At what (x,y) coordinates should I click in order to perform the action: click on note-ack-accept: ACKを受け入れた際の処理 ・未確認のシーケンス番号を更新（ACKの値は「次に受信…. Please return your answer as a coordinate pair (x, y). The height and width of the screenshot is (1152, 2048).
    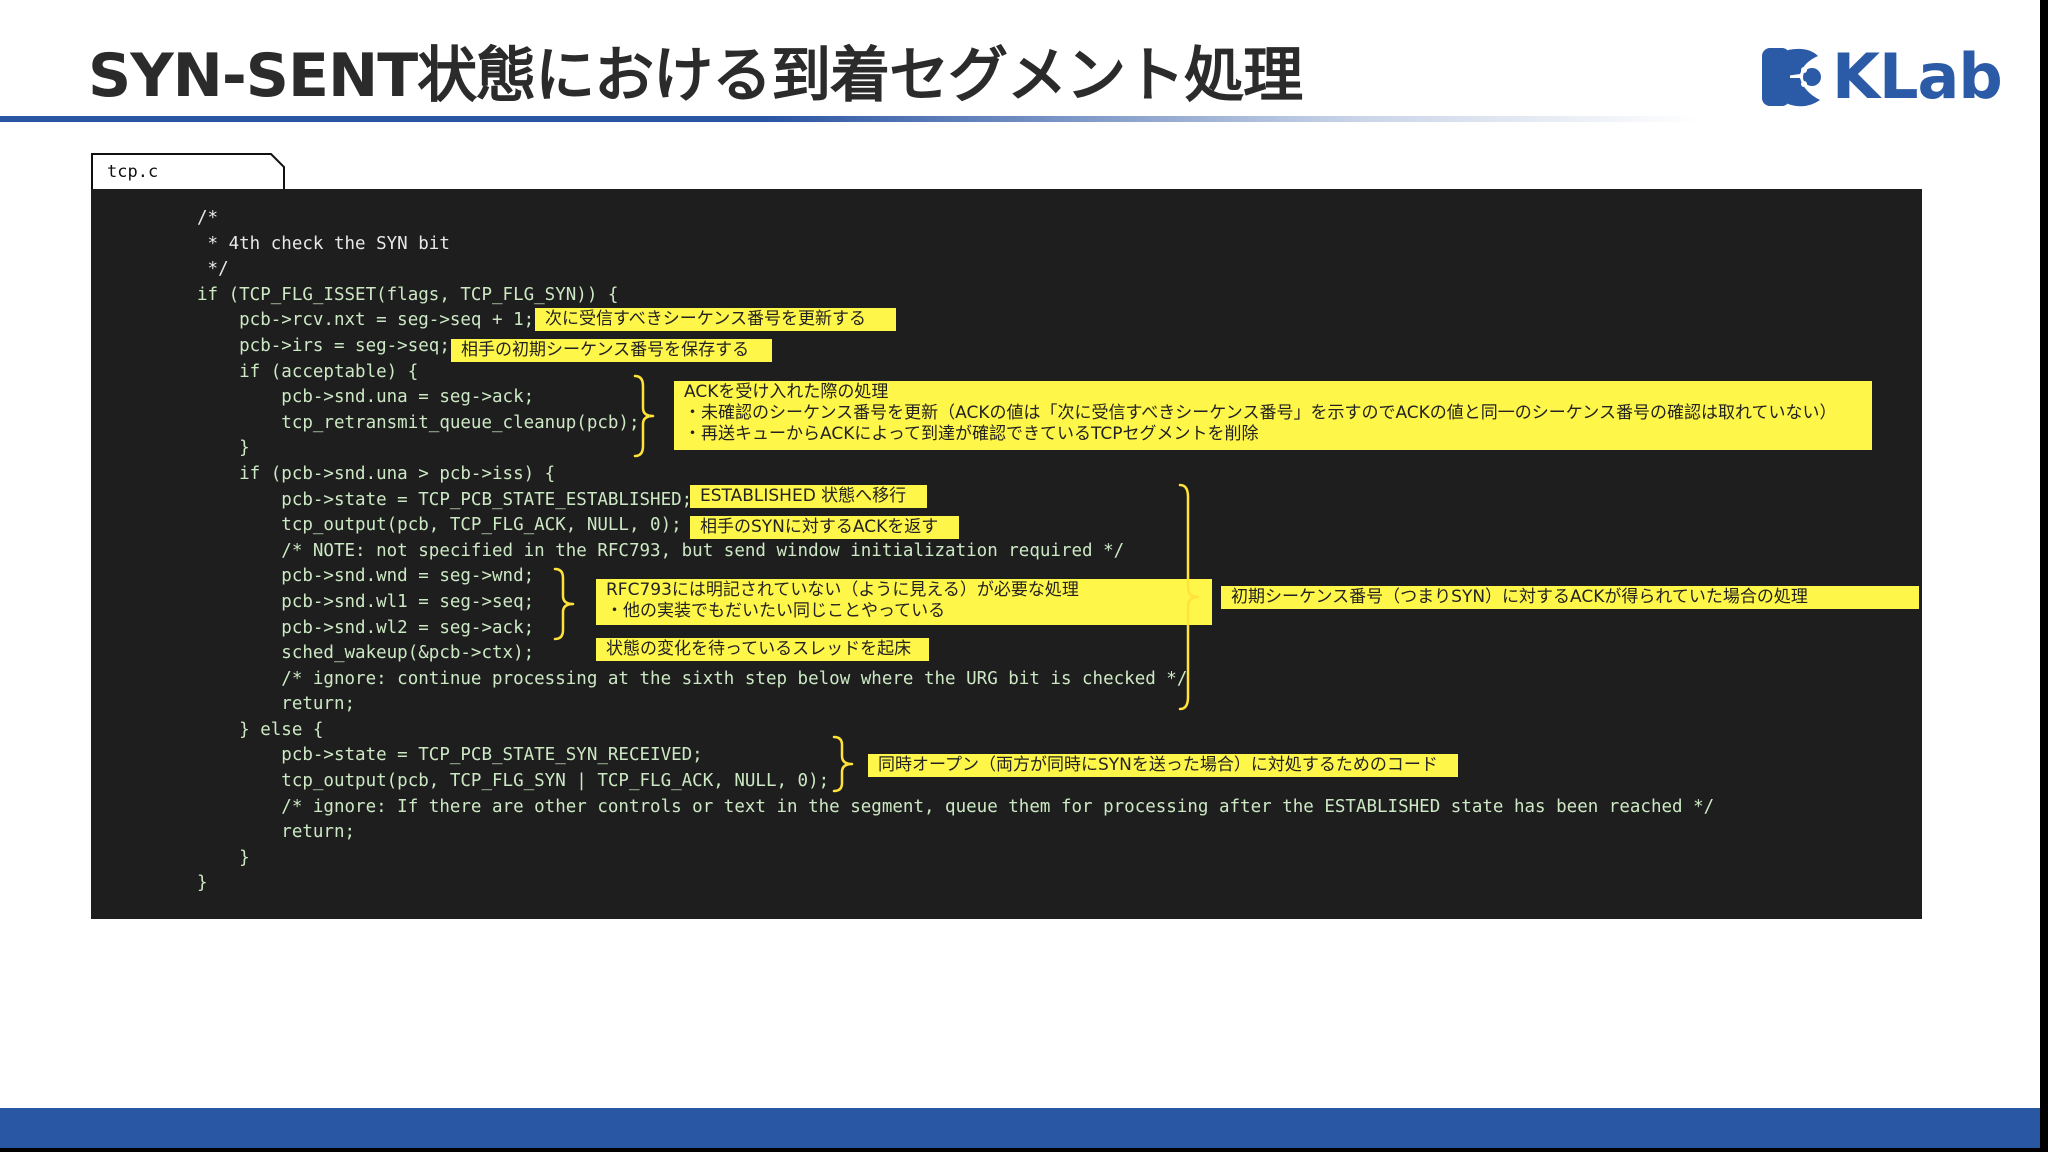
    Looking at the image, I should click on (1273, 415).